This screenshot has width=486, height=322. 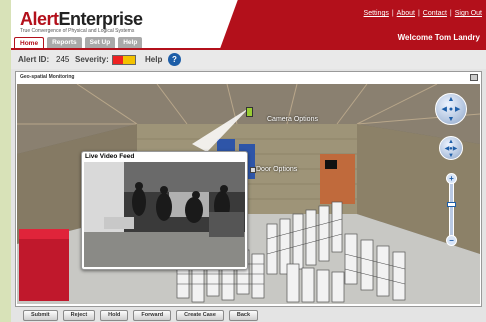 What do you see at coordinates (451, 204) in the screenshot?
I see `zoom-slider-thumb` at bounding box center [451, 204].